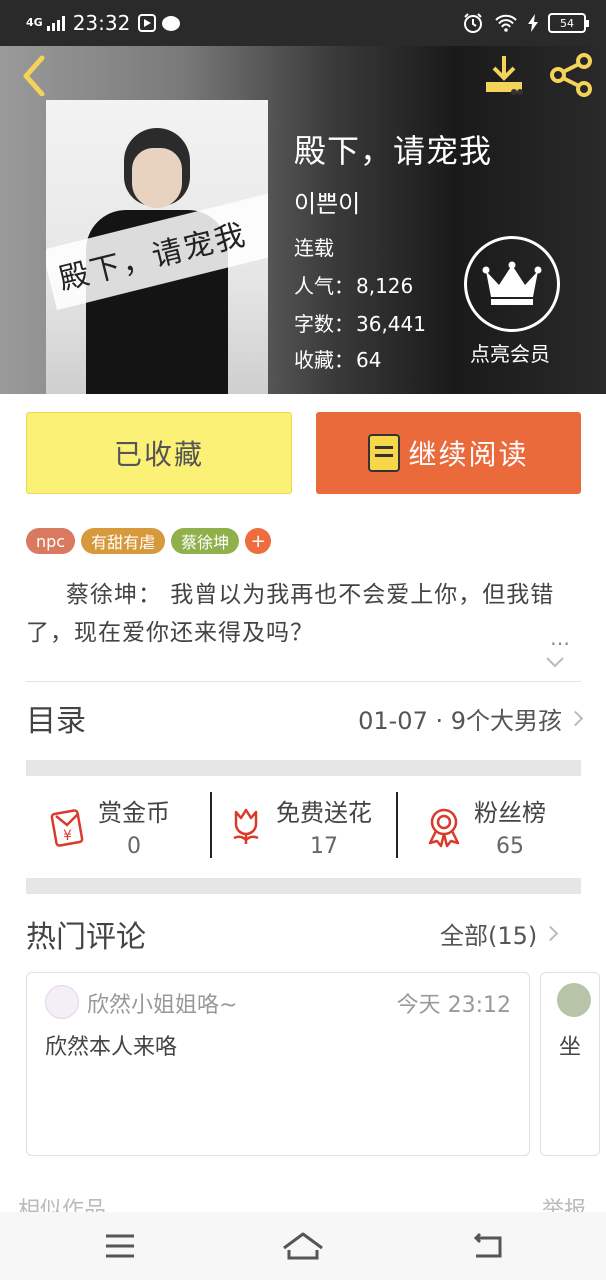 This screenshot has width=606, height=1280. I want to click on vip-button: 点亮会员, so click(514, 301).